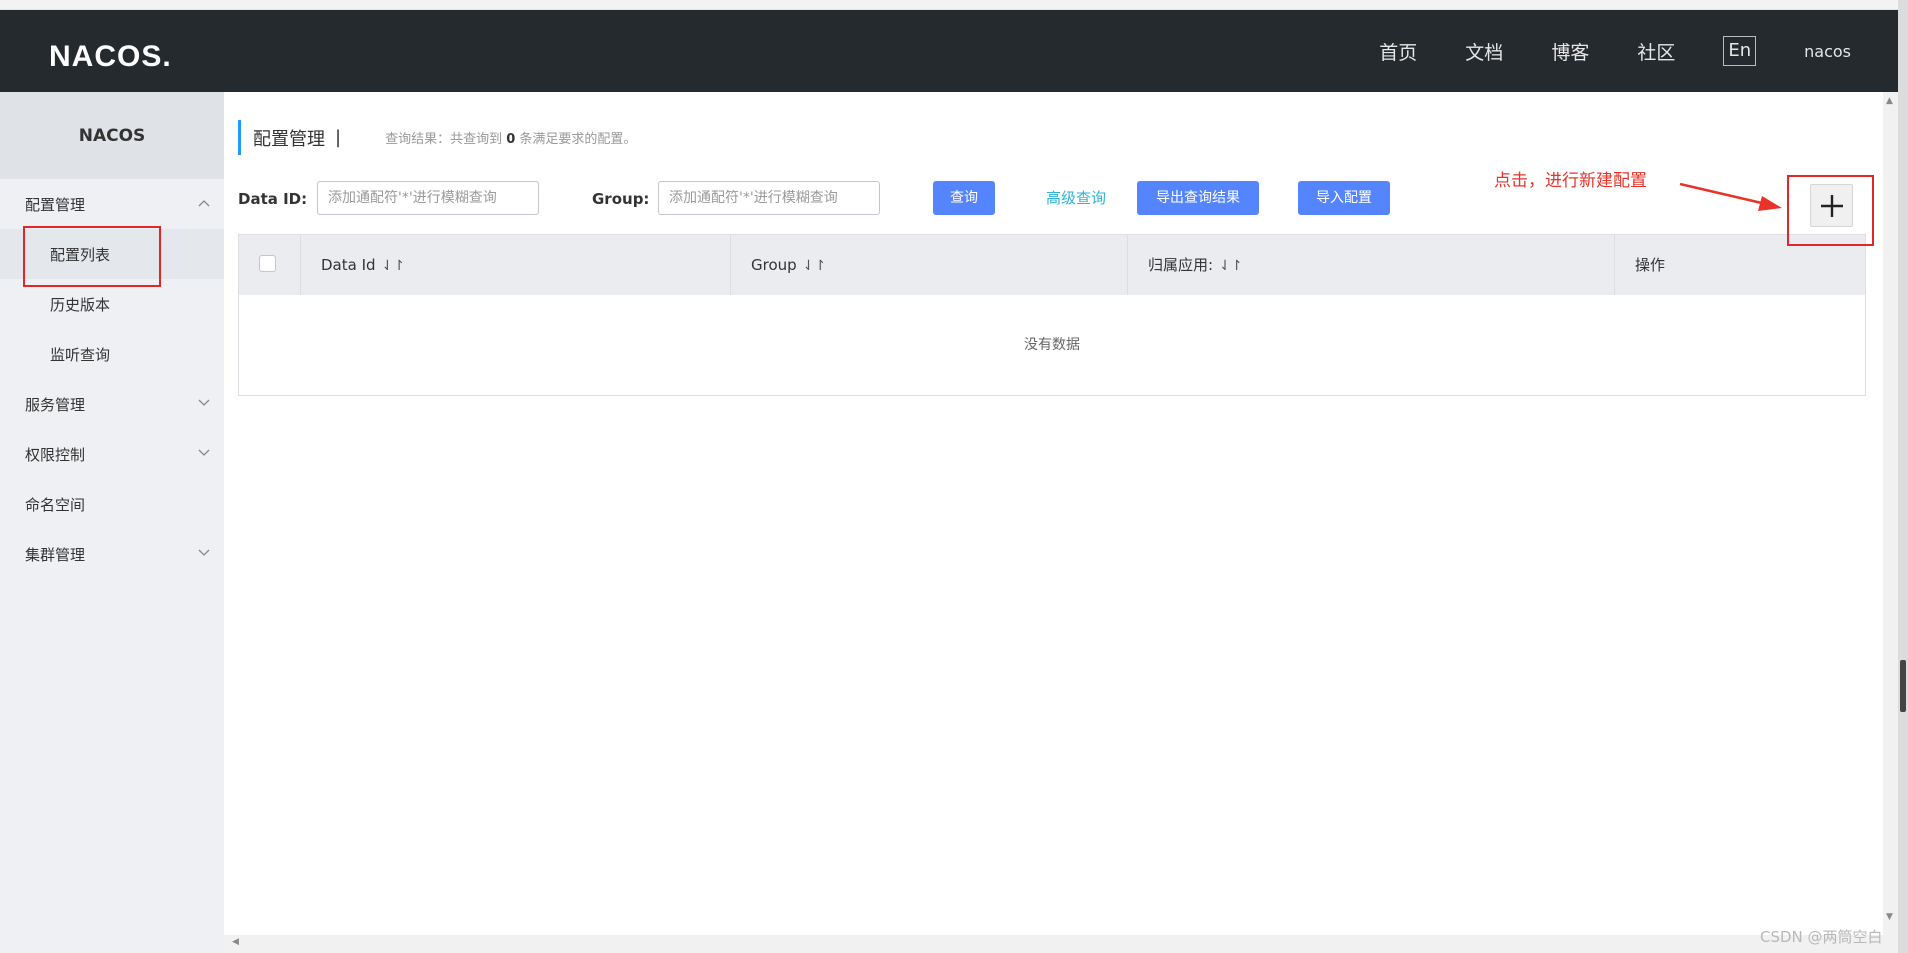 Image resolution: width=1908 pixels, height=953 pixels. Describe the element at coordinates (348, 265) in the screenshot. I see `column-label: Data Id` at that location.